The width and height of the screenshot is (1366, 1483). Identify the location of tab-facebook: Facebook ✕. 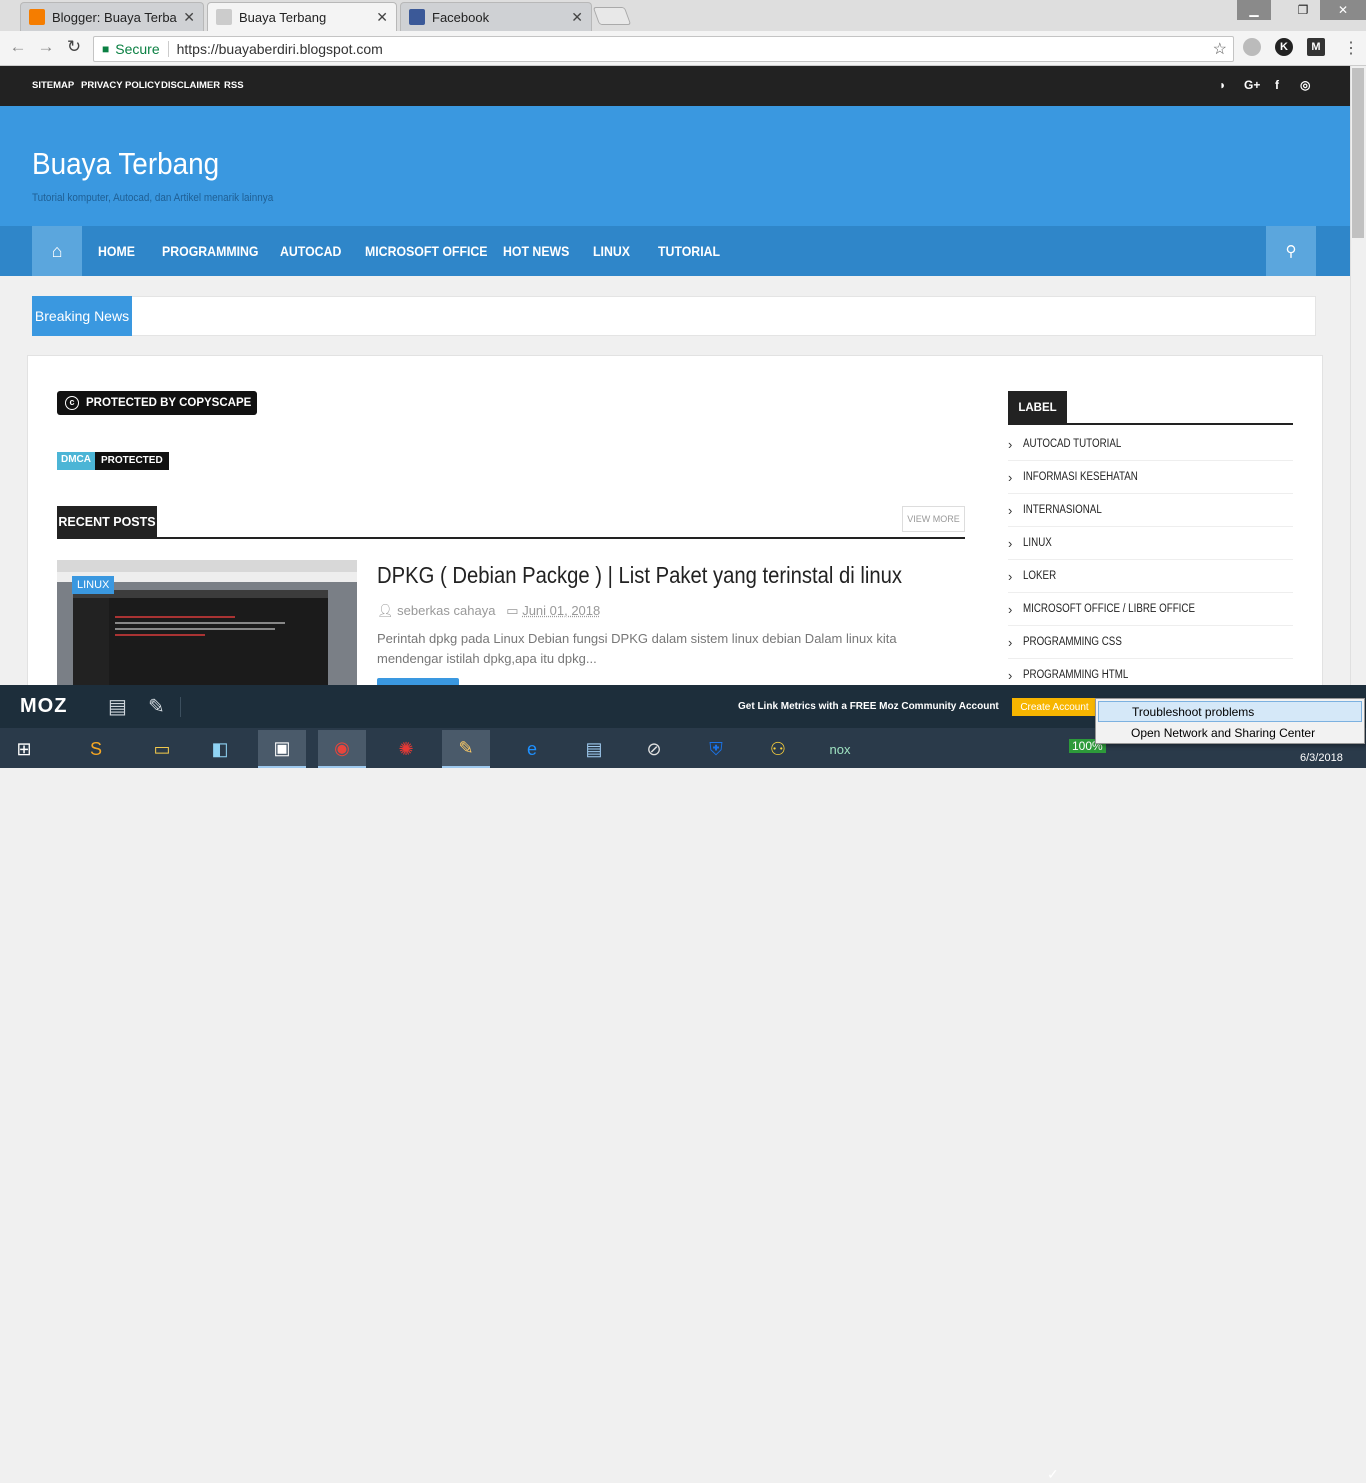
(496, 16).